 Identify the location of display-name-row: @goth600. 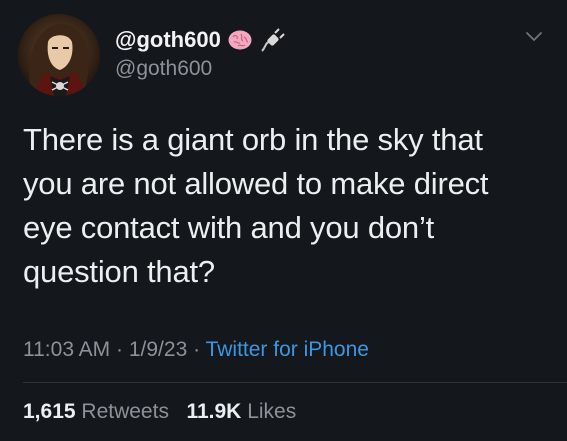
(200, 40).